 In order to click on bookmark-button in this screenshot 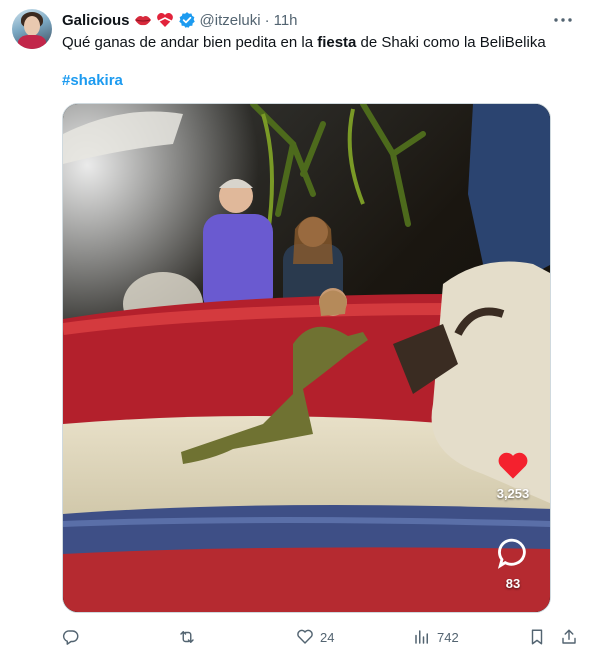, I will do `click(537, 637)`.